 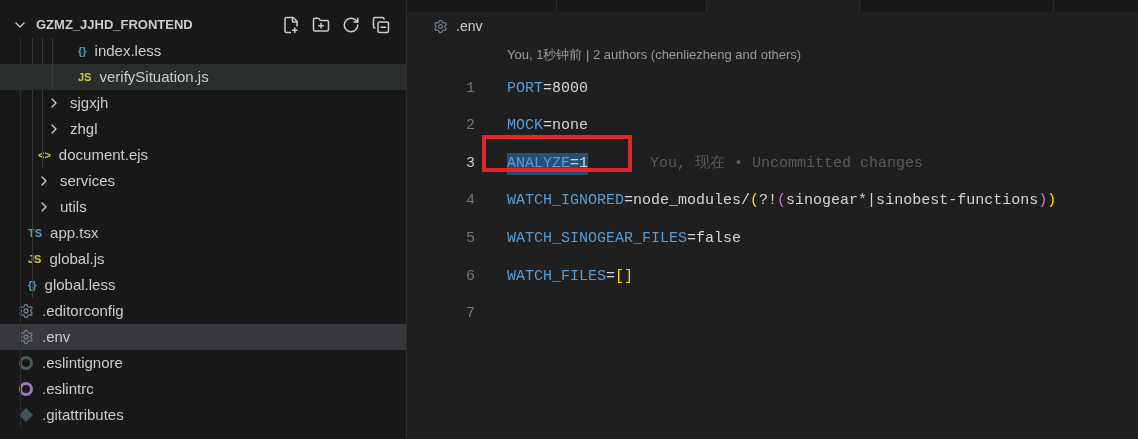 What do you see at coordinates (203, 415) in the screenshot?
I see `file-item: .gitattributes` at bounding box center [203, 415].